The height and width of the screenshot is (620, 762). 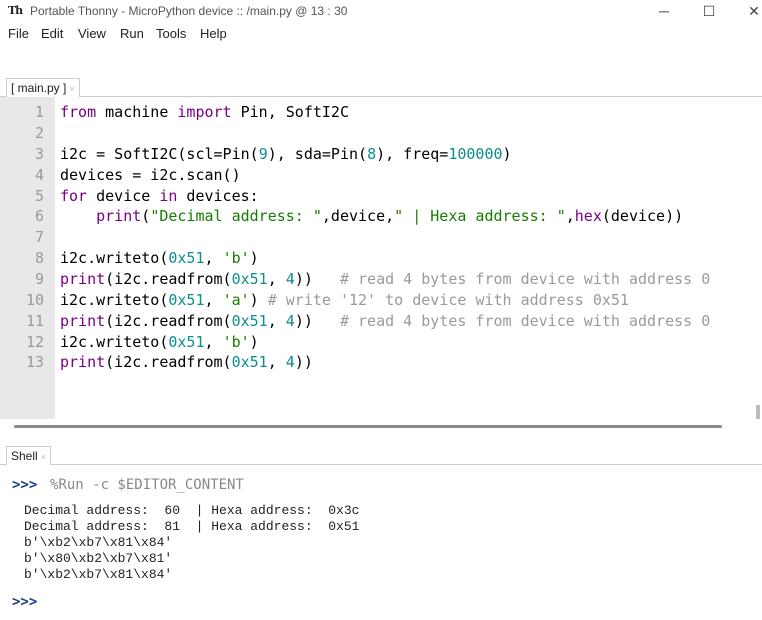 What do you see at coordinates (25, 485) in the screenshot?
I see `shell-prompt: >>>` at bounding box center [25, 485].